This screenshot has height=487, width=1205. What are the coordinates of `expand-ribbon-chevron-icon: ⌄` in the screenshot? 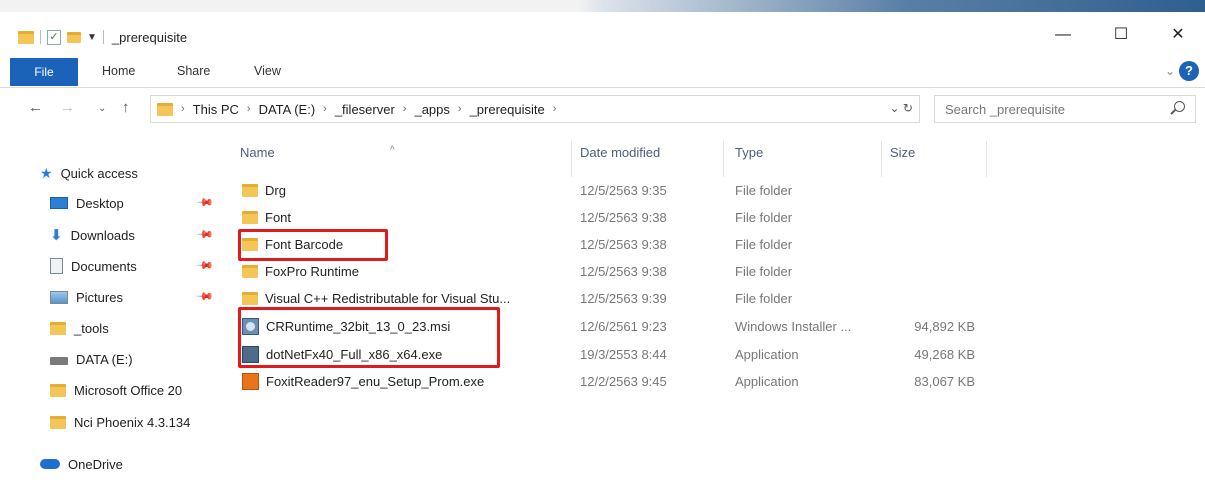 It's located at (1170, 71).